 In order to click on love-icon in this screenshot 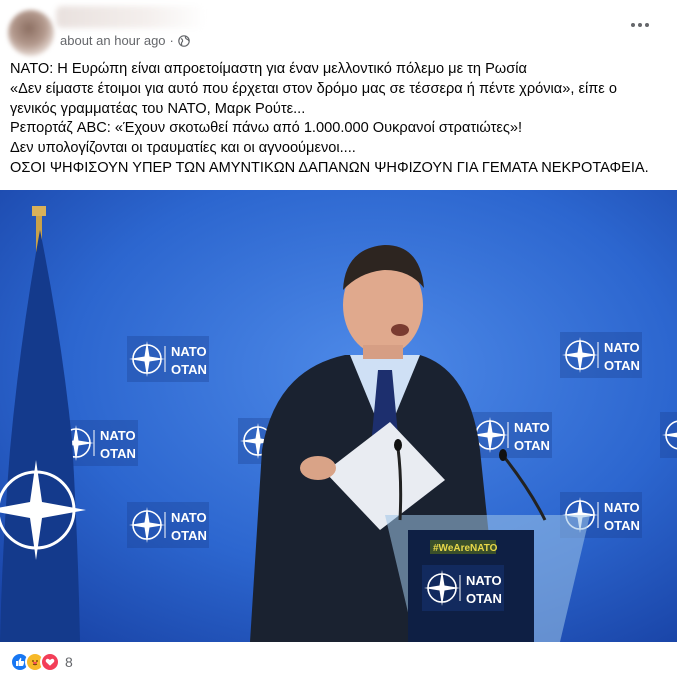, I will do `click(50, 662)`.